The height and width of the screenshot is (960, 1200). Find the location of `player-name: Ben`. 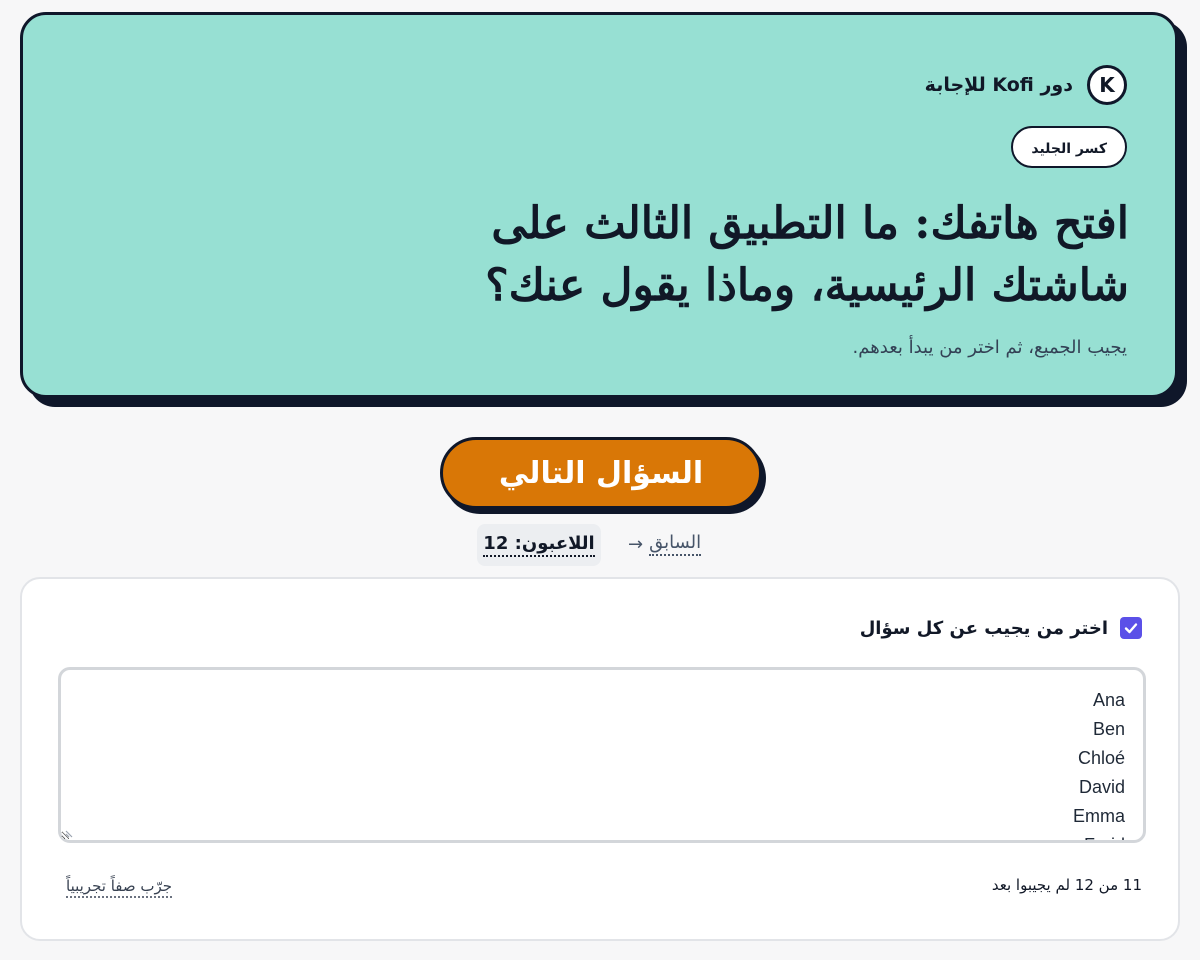

player-name: Ben is located at coordinates (1108, 729).